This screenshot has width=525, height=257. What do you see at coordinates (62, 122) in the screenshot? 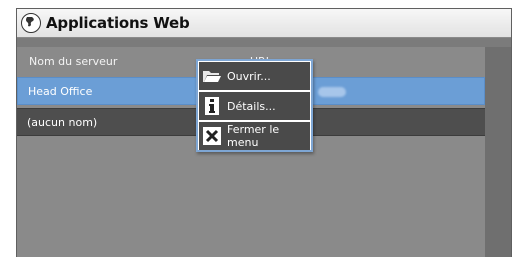
I see `row-server-name: (aucun nom)` at bounding box center [62, 122].